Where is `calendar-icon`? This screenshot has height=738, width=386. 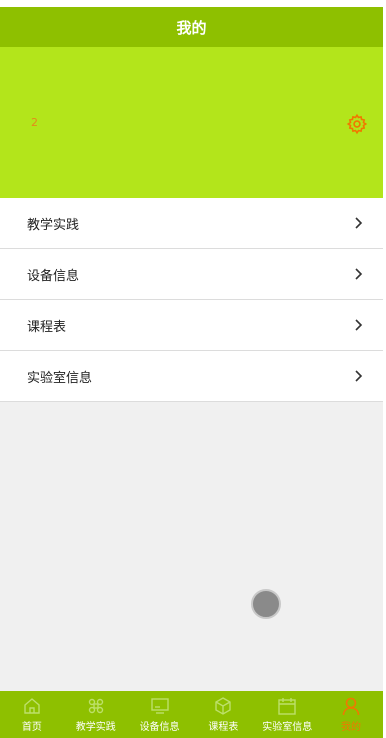
calendar-icon is located at coordinates (287, 706).